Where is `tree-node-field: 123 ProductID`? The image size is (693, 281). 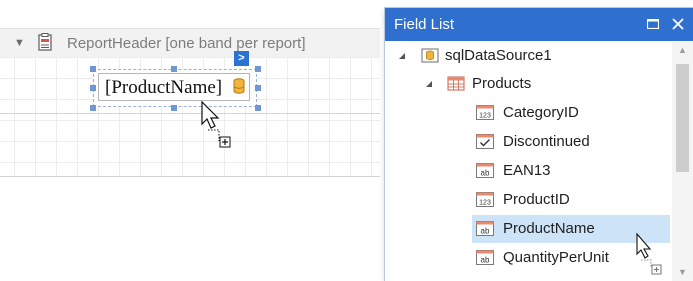 tree-node-field: 123 ProductID is located at coordinates (527, 200).